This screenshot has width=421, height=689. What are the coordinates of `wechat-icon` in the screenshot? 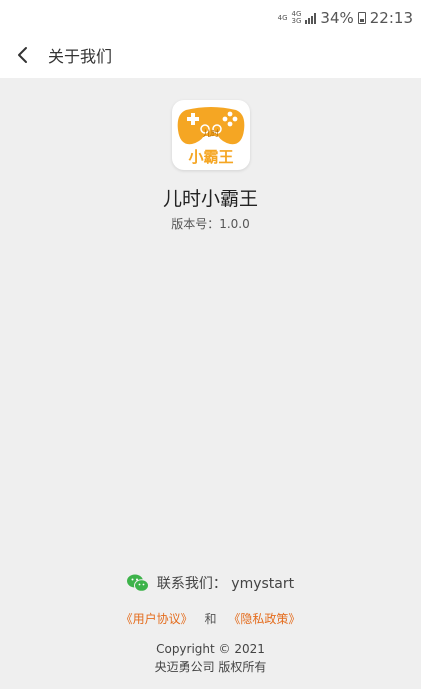 It's located at (137, 583).